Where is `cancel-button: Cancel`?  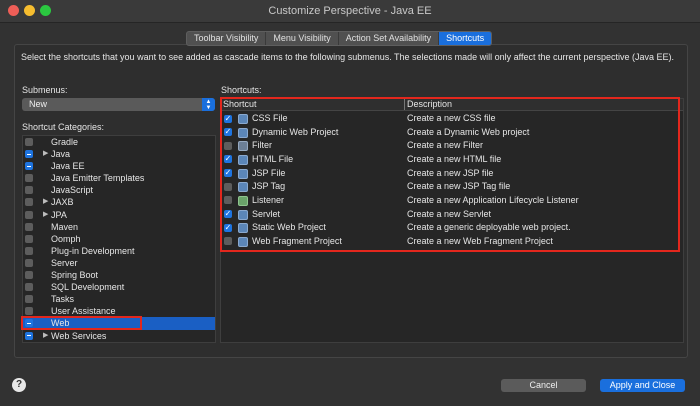 cancel-button: Cancel is located at coordinates (543, 385).